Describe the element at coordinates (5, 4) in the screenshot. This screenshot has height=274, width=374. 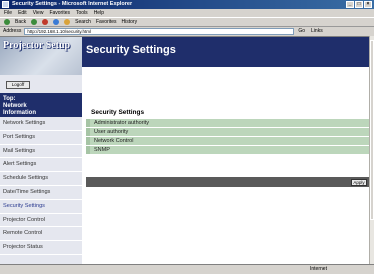
I see `browser-icon` at that location.